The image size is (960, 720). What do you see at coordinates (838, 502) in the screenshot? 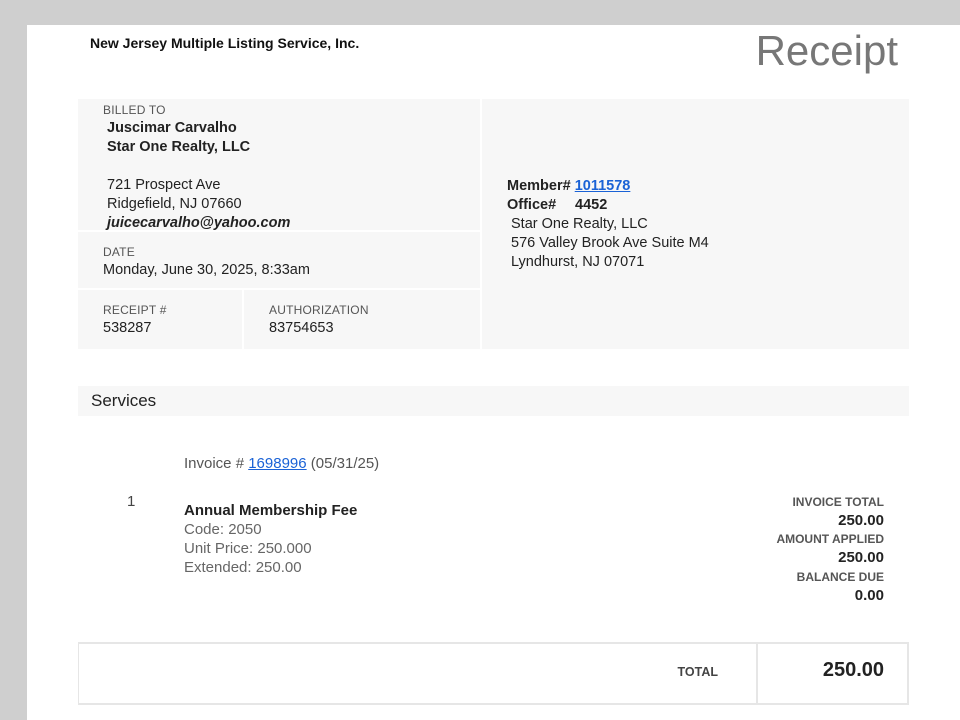
I see `invoice-total-label: INVOICE TOTAL` at bounding box center [838, 502].